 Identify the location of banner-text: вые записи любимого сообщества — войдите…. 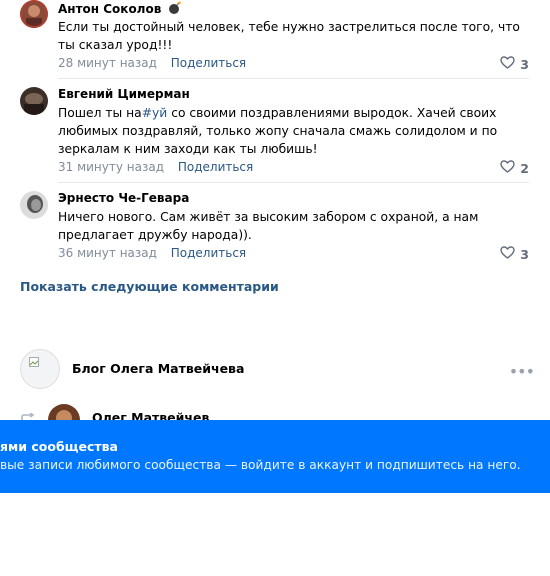
(260, 465).